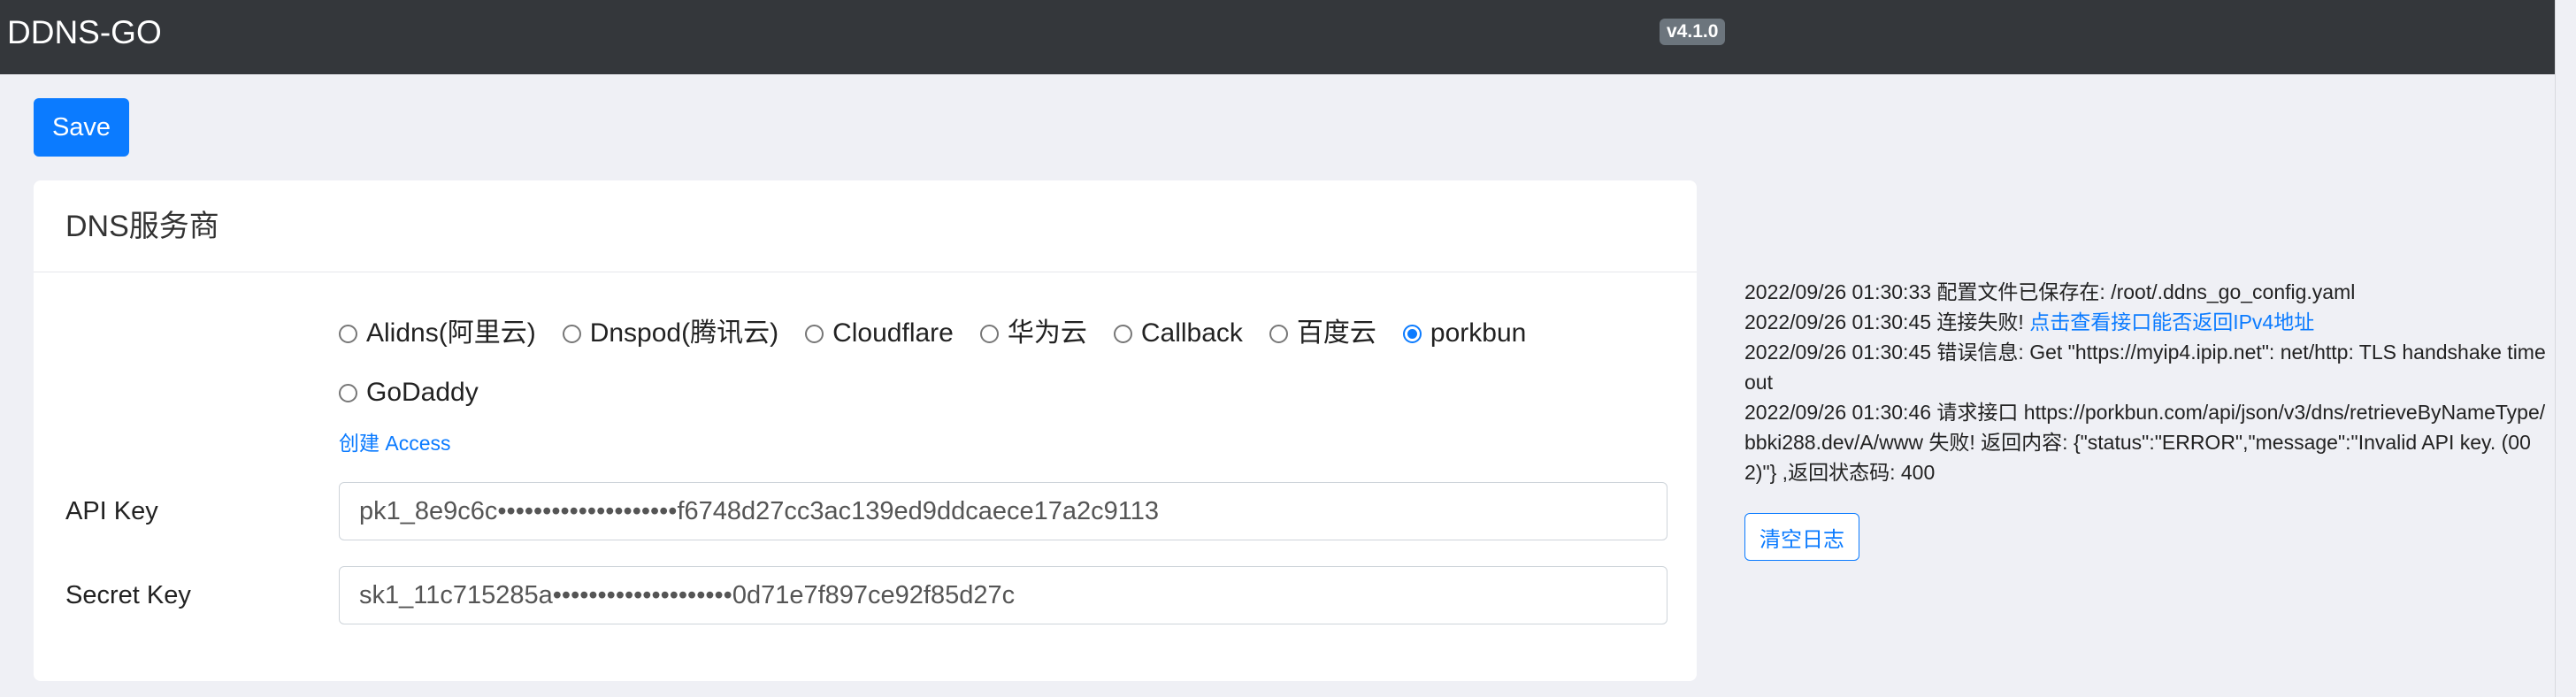 Image resolution: width=2576 pixels, height=697 pixels. What do you see at coordinates (111, 511) in the screenshot?
I see `api-key-label: API Key` at bounding box center [111, 511].